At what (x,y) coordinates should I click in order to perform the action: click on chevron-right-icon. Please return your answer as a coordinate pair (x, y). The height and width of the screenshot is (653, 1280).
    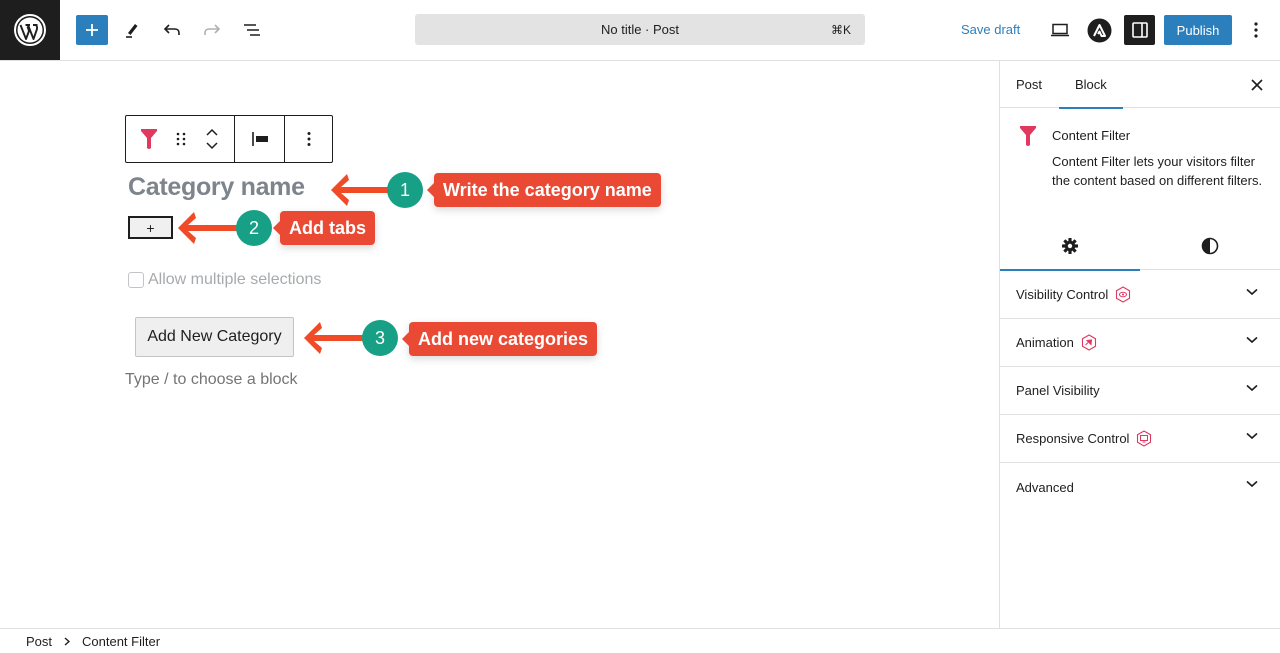
    Looking at the image, I should click on (67, 641).